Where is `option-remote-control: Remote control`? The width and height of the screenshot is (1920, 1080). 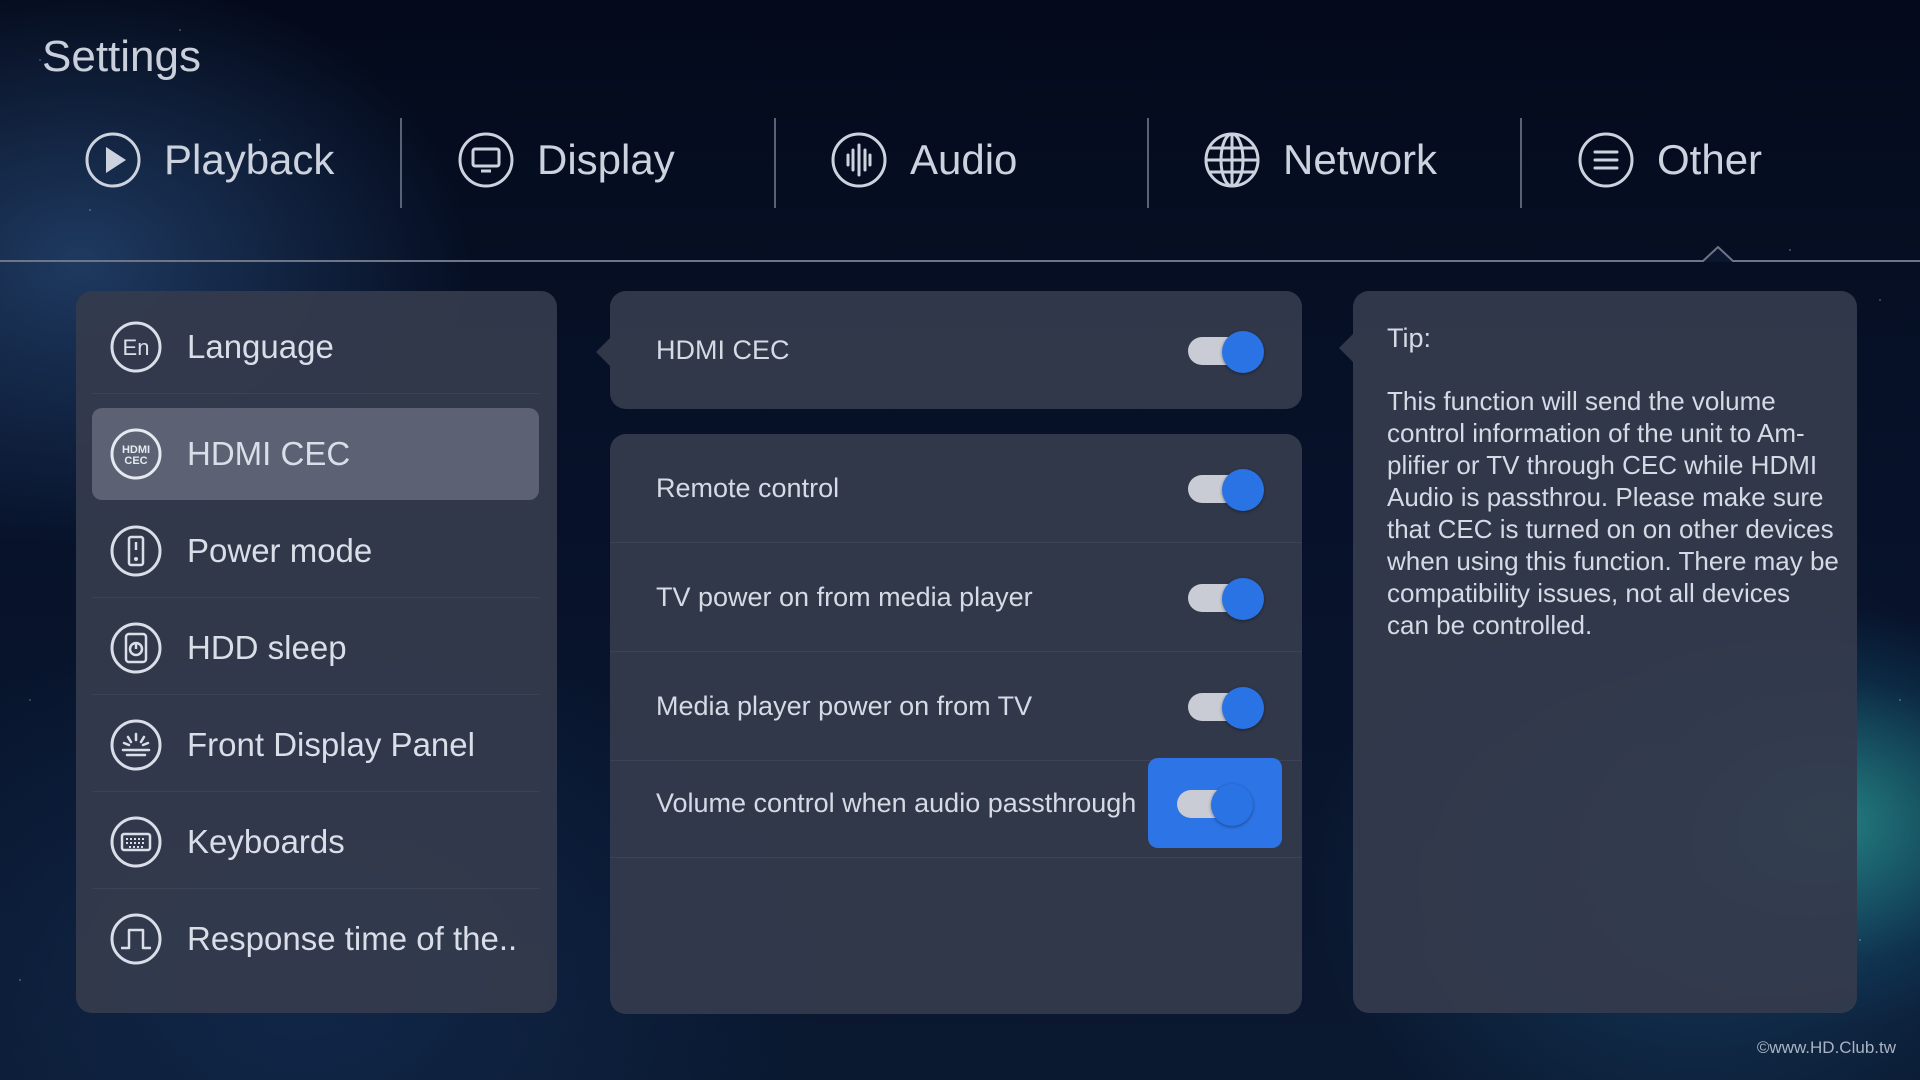 option-remote-control: Remote control is located at coordinates (956, 488).